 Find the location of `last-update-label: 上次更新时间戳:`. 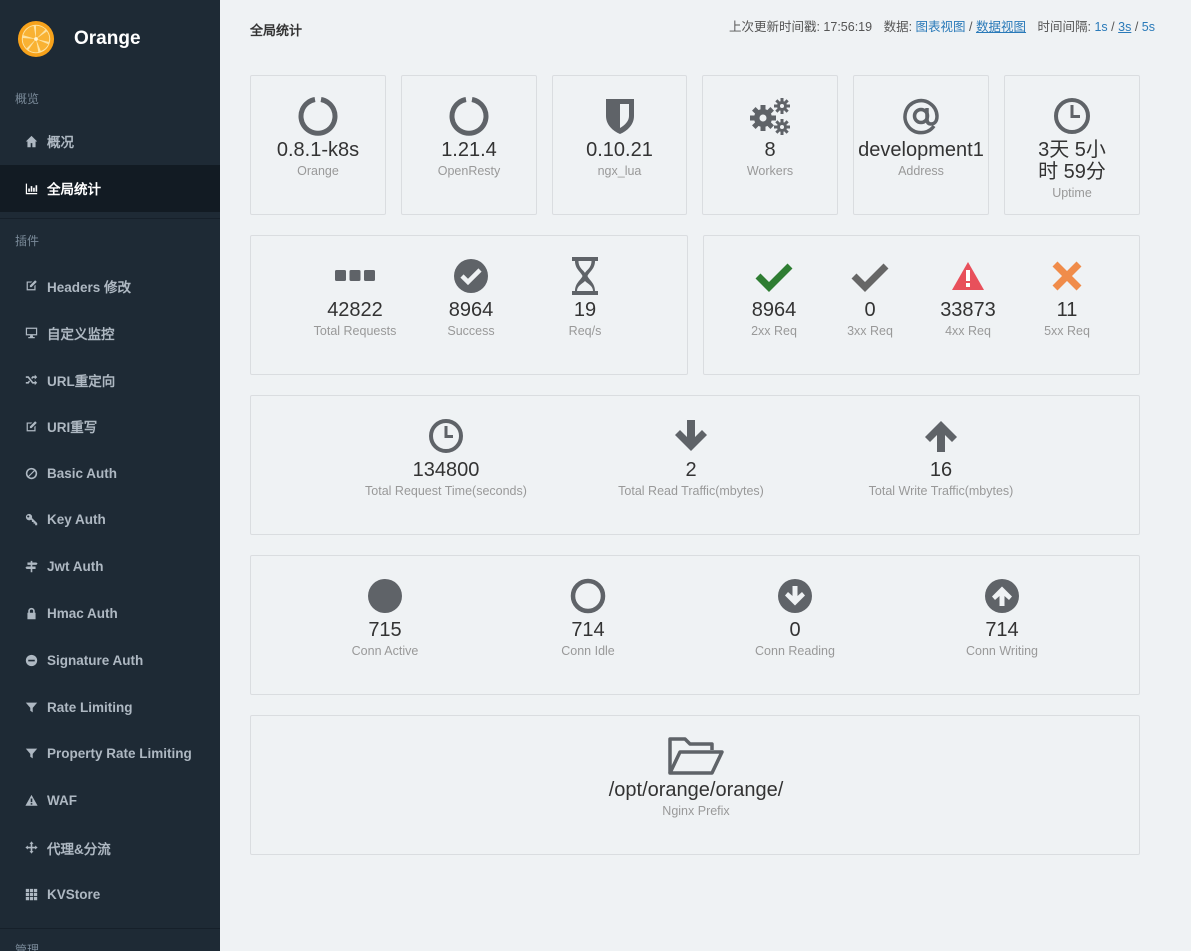

last-update-label: 上次更新时间戳: is located at coordinates (774, 27).